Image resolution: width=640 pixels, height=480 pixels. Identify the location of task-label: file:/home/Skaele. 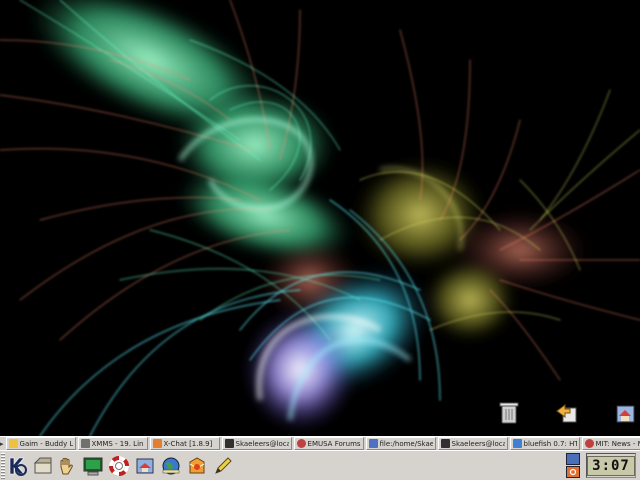
(406, 443).